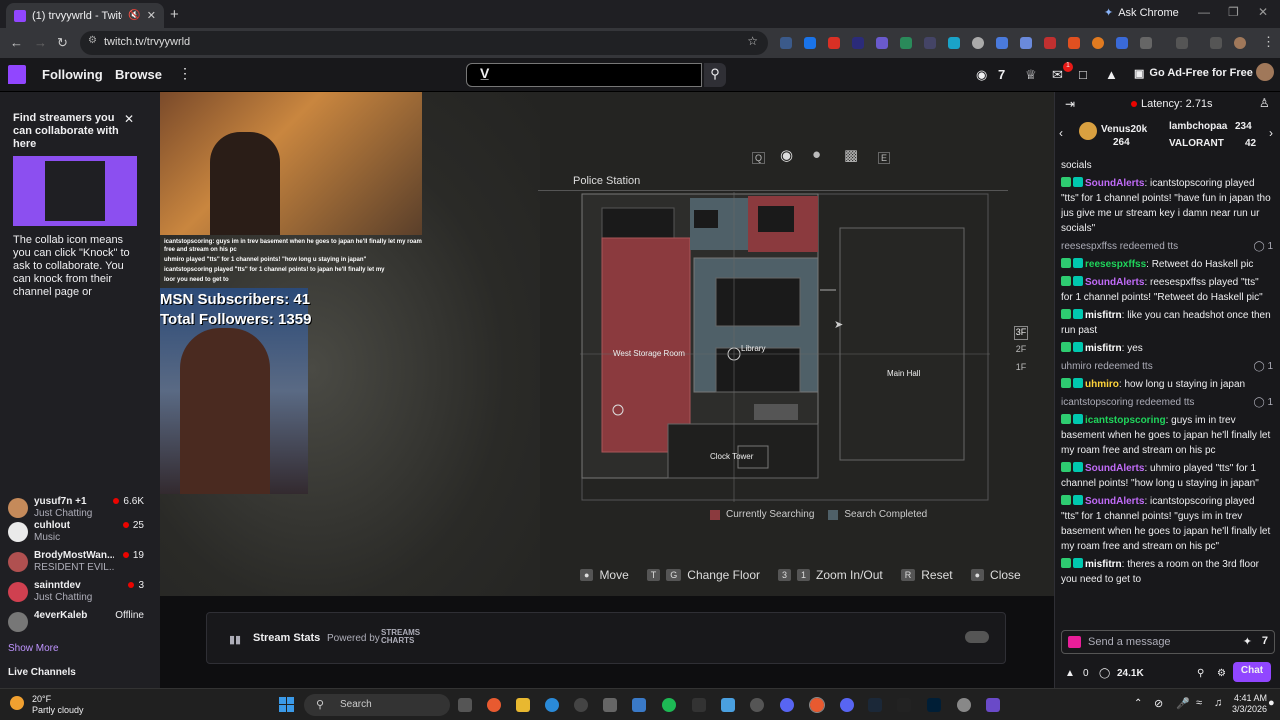 The image size is (1280, 720). What do you see at coordinates (424, 43) in the screenshot?
I see `address-bar: ⚙ twitch.tv/trvyywrld ☆` at bounding box center [424, 43].